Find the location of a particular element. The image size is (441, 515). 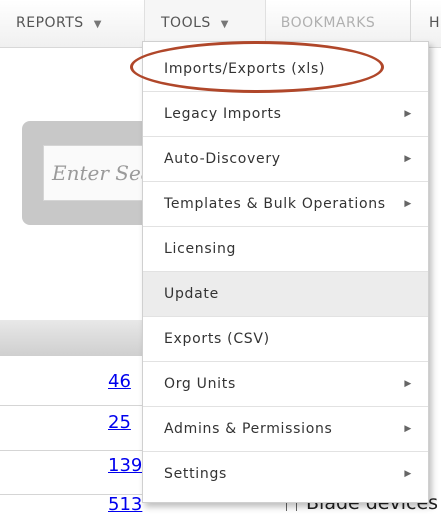

nav-tools-label: TOOLS is located at coordinates (186, 23).